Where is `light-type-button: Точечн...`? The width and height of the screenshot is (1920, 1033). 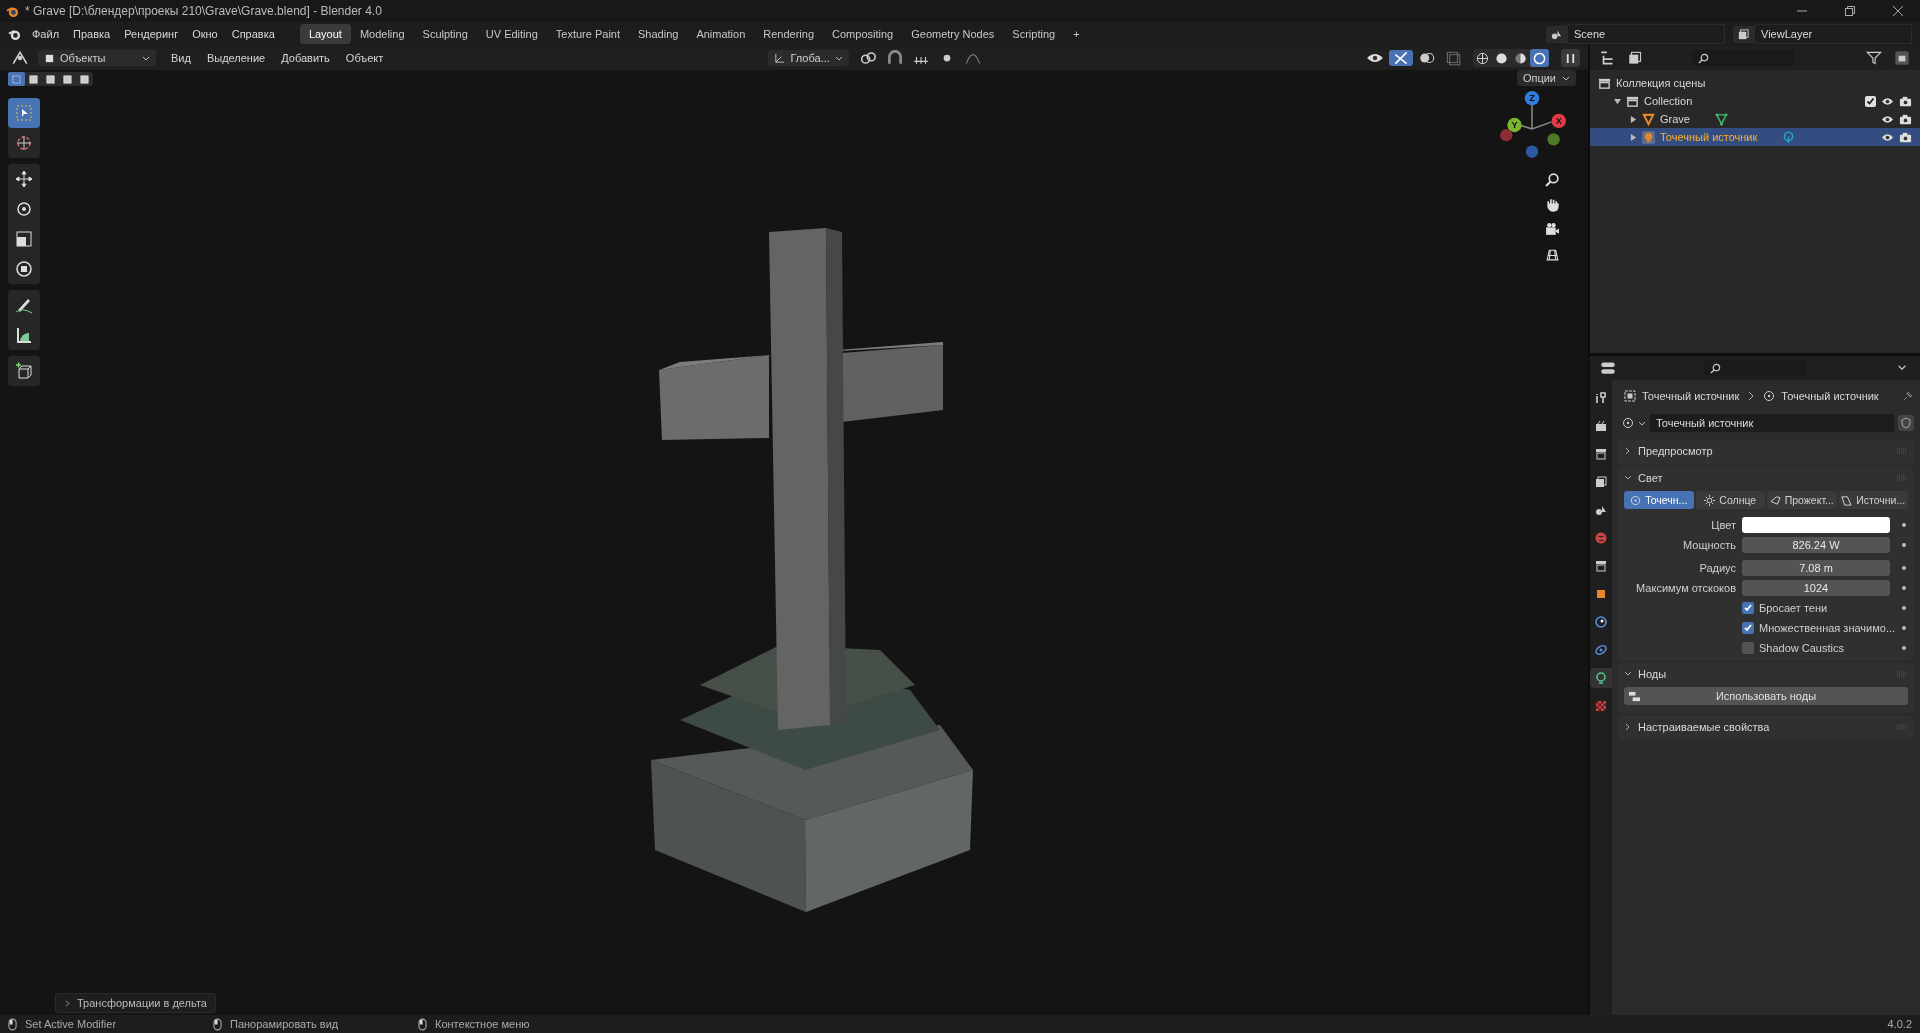
light-type-button: Точечн... is located at coordinates (1659, 500).